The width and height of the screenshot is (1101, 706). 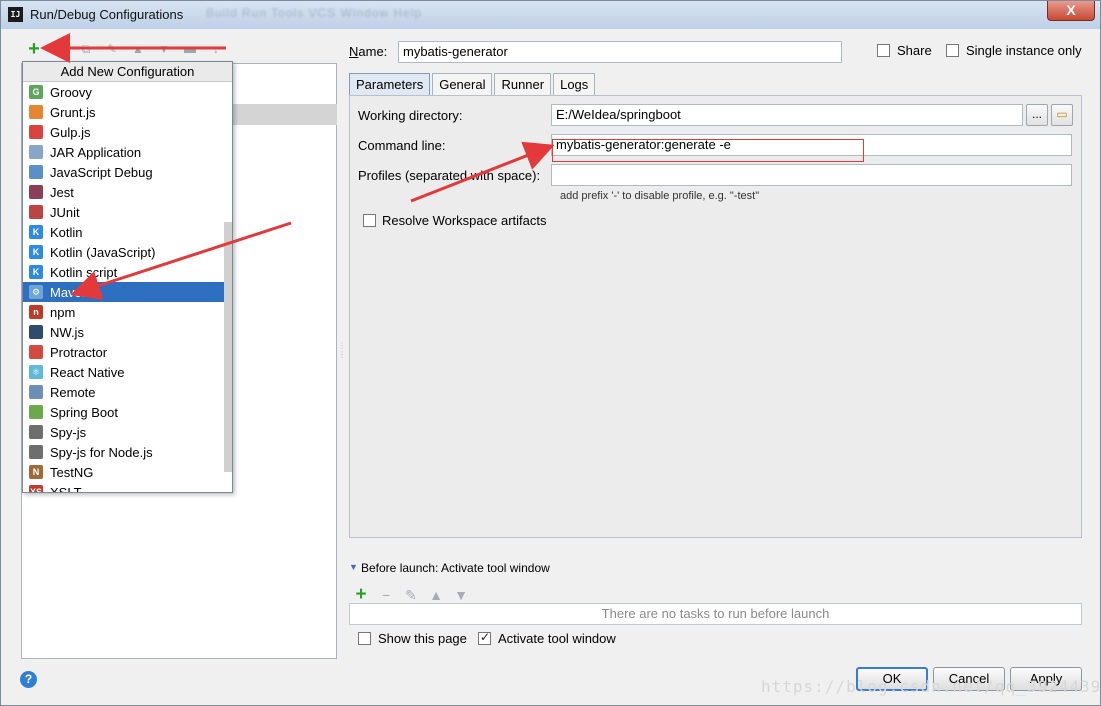 What do you see at coordinates (462, 84) in the screenshot?
I see `tab-general: General` at bounding box center [462, 84].